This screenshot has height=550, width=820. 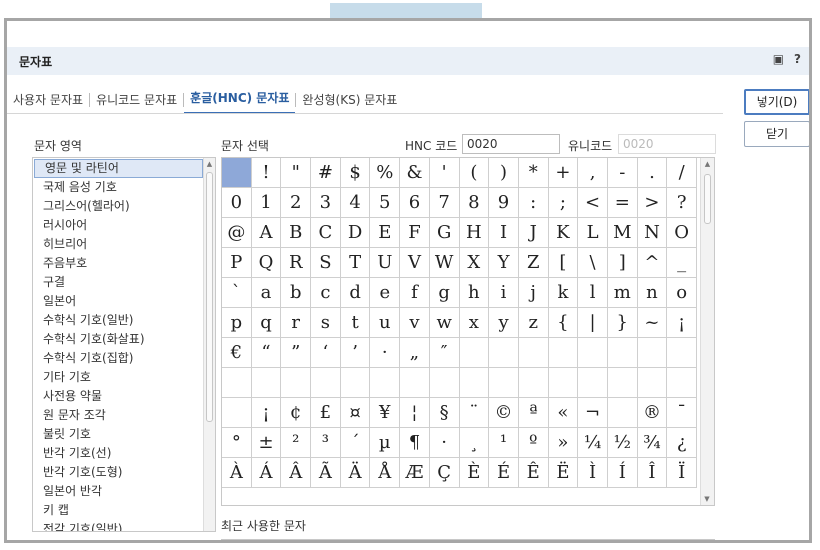 What do you see at coordinates (355, 203) in the screenshot?
I see `char-cell: 4` at bounding box center [355, 203].